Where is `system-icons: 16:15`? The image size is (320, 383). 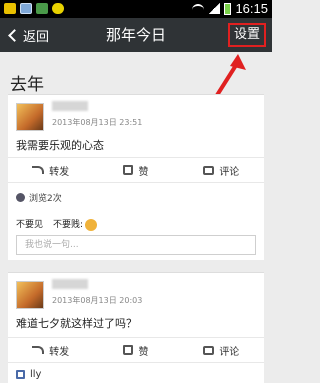
system-icons: 16:15 is located at coordinates (230, 8).